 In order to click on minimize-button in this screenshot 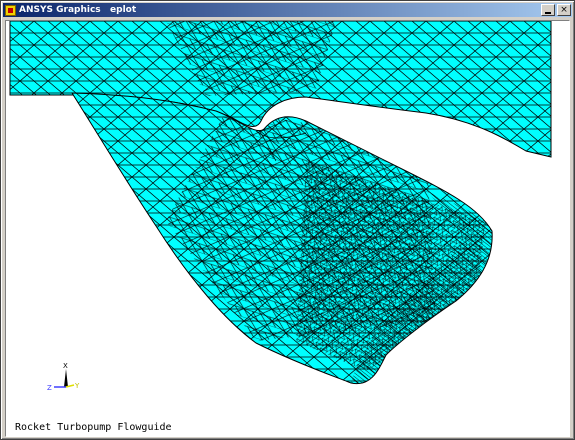, I will do `click(548, 10)`.